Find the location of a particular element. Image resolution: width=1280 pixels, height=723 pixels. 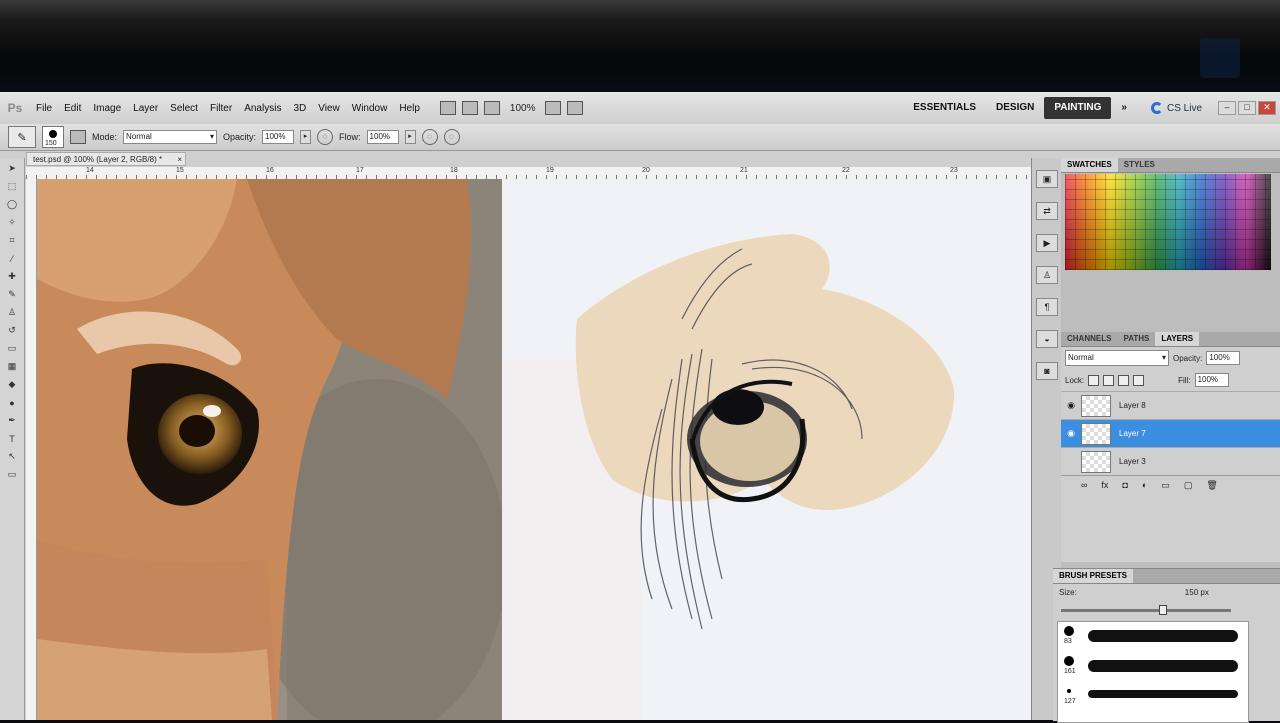

layer-opacity-field: 100% is located at coordinates (1223, 358).